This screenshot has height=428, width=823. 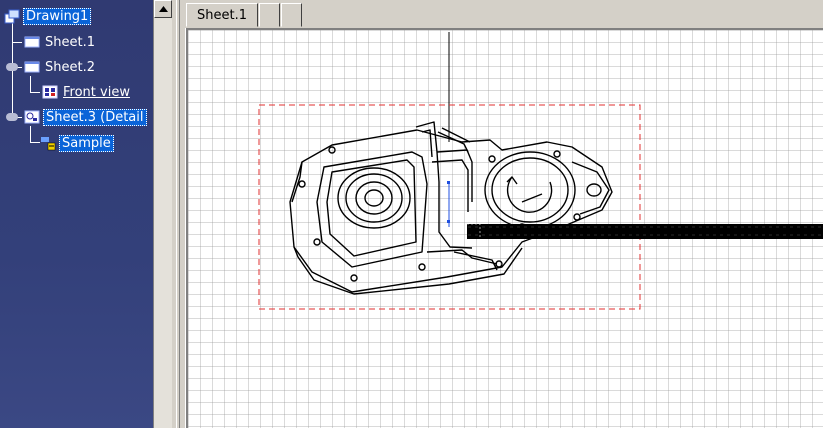 I want to click on tree-item-label: Front view, so click(x=96, y=92).